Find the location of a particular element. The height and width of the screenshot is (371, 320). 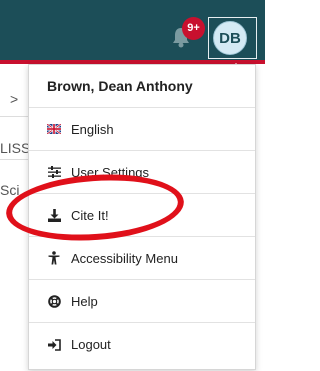

menu-item-accessibility: Accessibility Menu is located at coordinates (142, 258).